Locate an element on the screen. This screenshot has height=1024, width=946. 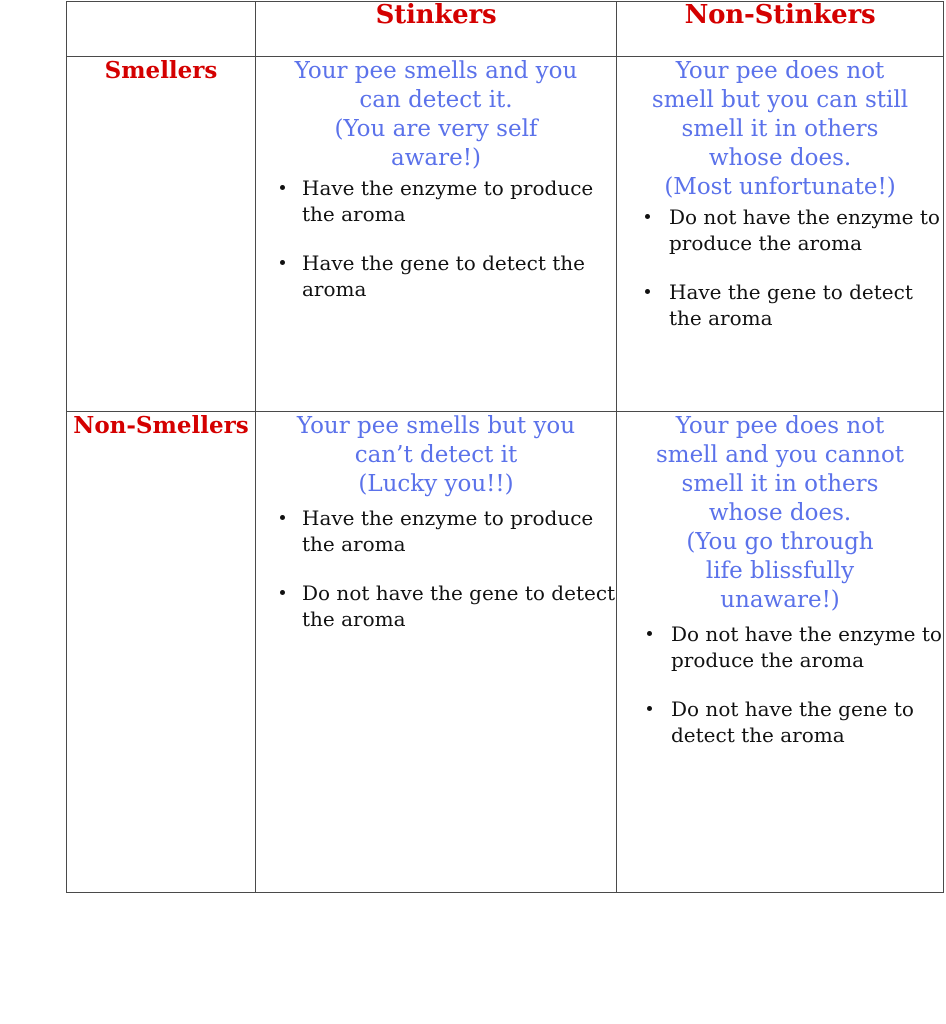
column-header-stinkers: Stinkers is located at coordinates (436, 29).